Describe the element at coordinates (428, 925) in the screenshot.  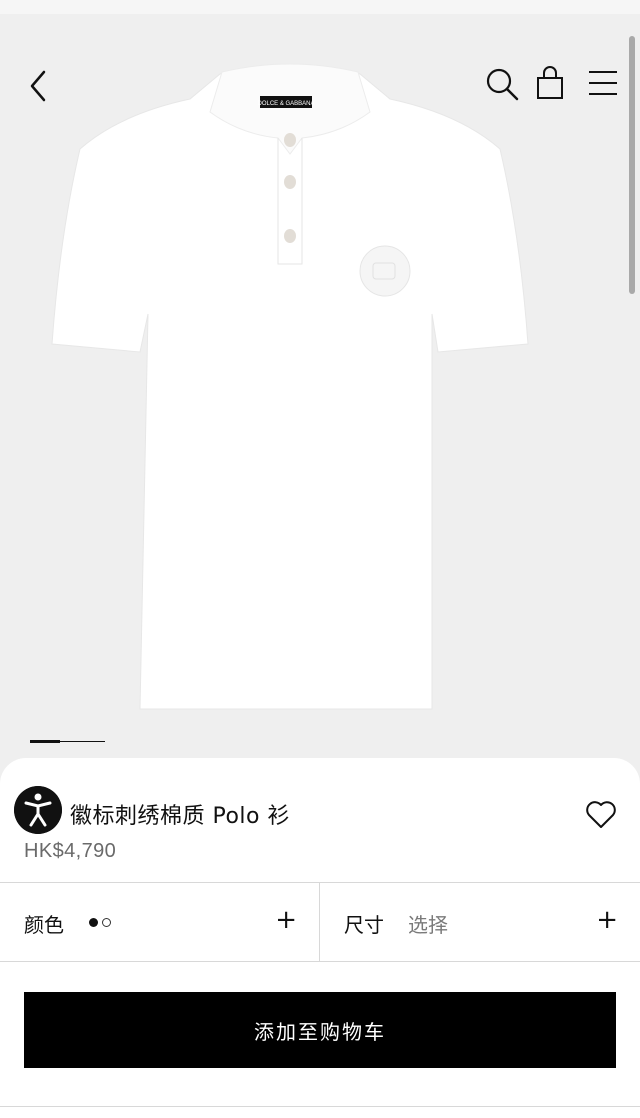
I see `size-hint: 选择` at that location.